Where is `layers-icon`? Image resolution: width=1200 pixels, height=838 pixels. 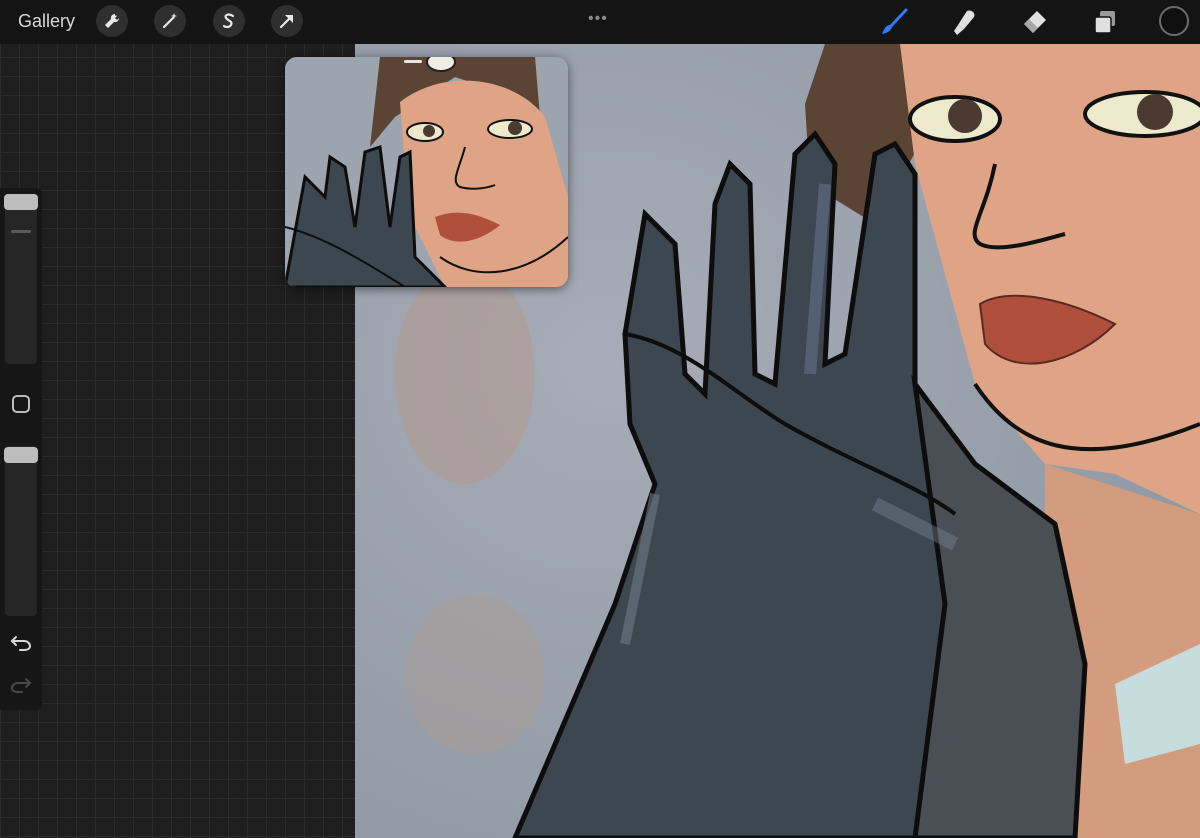 layers-icon is located at coordinates (1104, 22).